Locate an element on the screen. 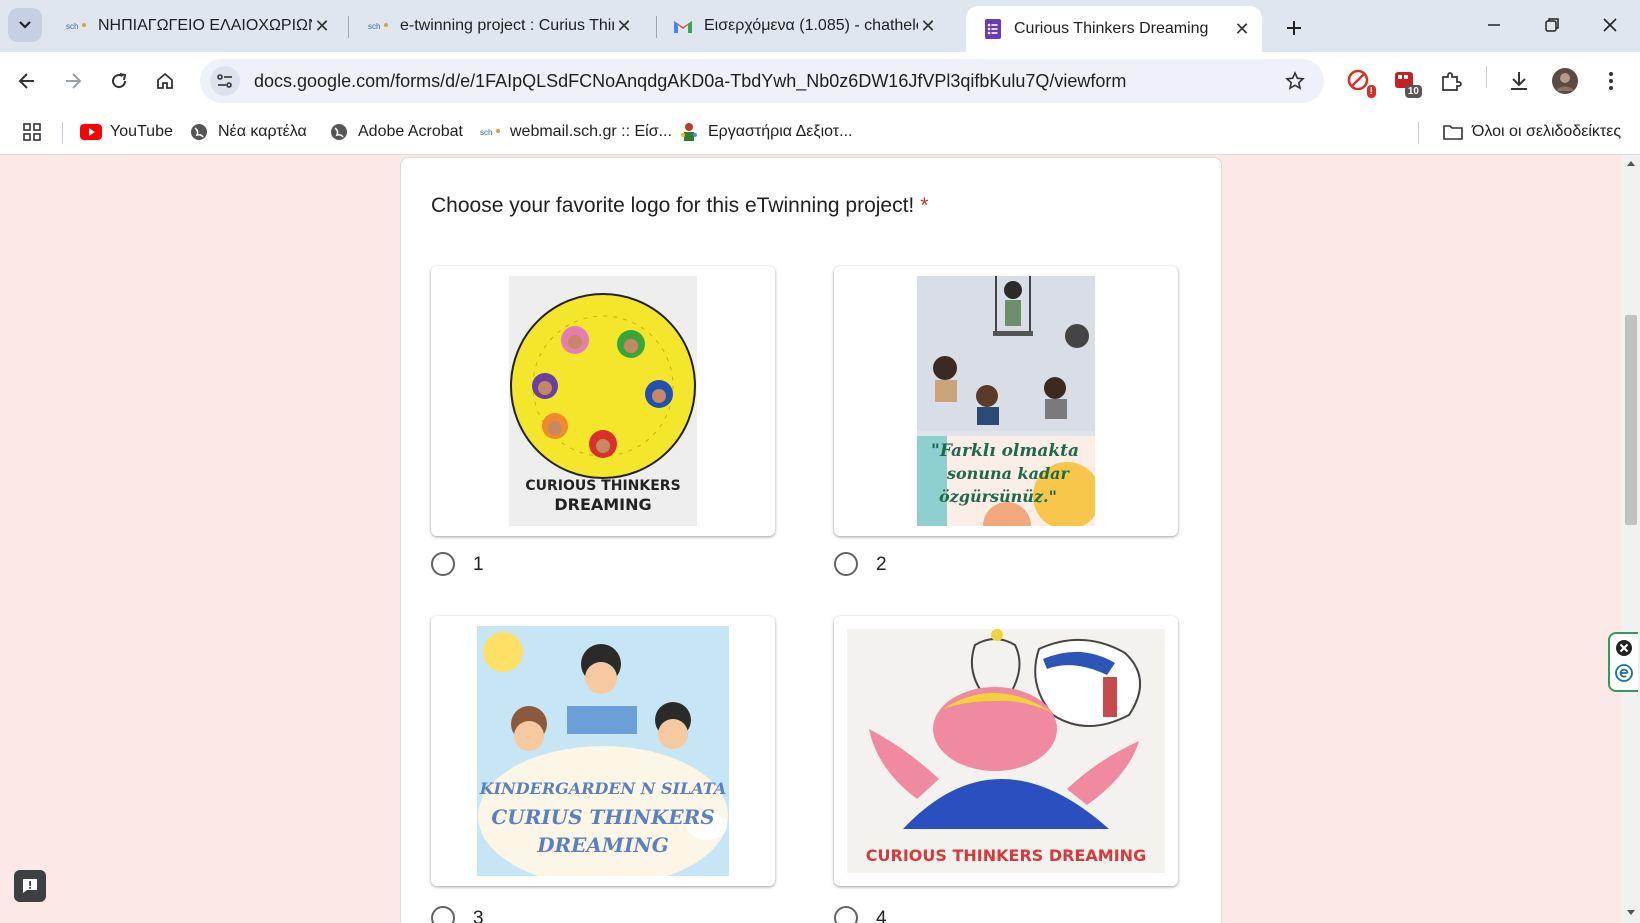 Image resolution: width=1640 pixels, height=923 pixels. option-4-radio is located at coordinates (846, 914).